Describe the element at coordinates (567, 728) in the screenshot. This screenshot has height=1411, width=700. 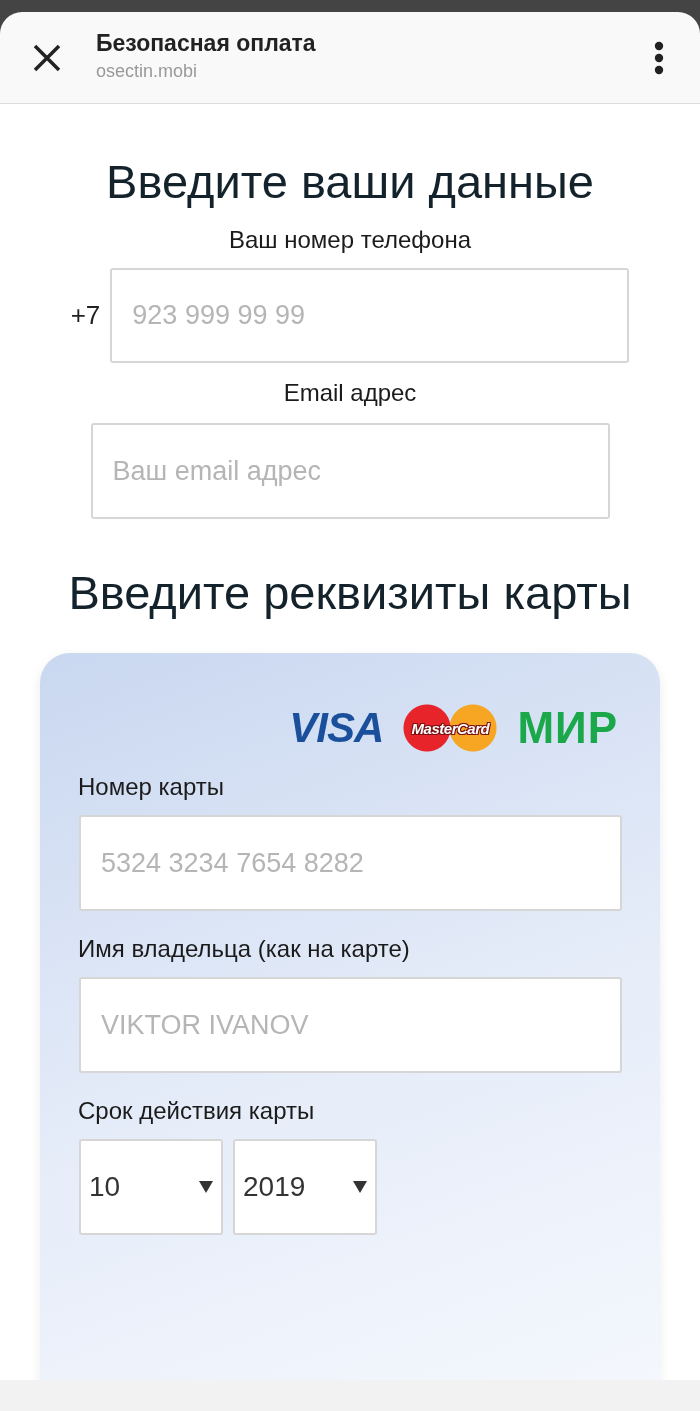
I see `mir-logo: МИР` at that location.